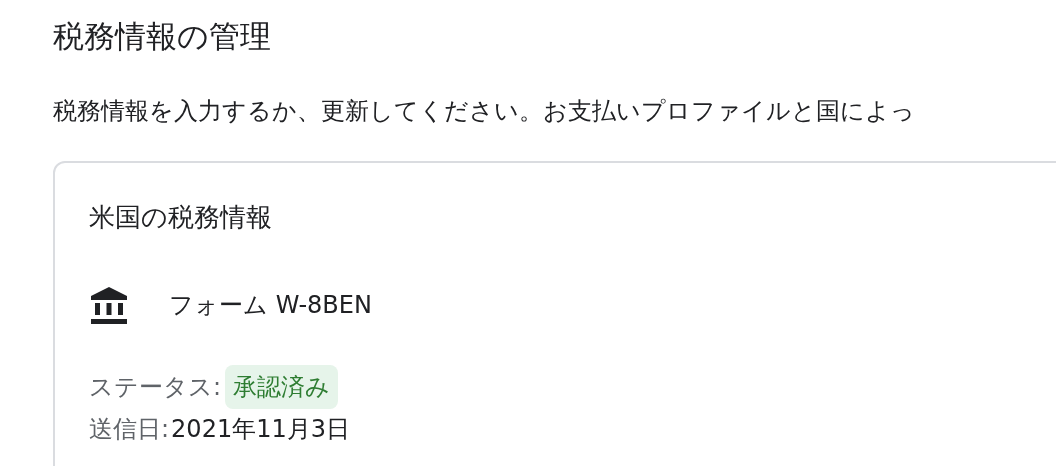  What do you see at coordinates (181, 217) in the screenshot?
I see `card-title: 米国の税務情報` at bounding box center [181, 217].